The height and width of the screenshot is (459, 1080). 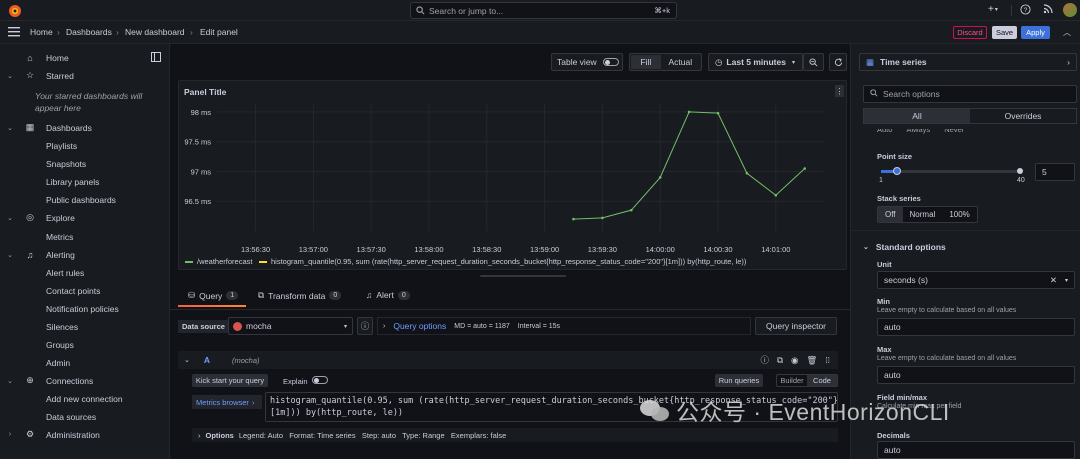 What do you see at coordinates (1004, 32) in the screenshot?
I see `save-button: Save` at bounding box center [1004, 32].